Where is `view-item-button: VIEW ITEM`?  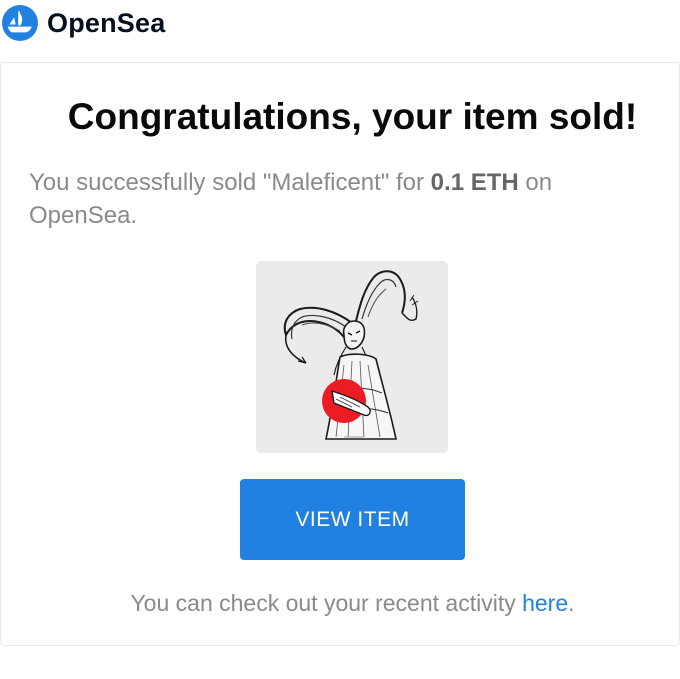
view-item-button: VIEW ITEM is located at coordinates (352, 519).